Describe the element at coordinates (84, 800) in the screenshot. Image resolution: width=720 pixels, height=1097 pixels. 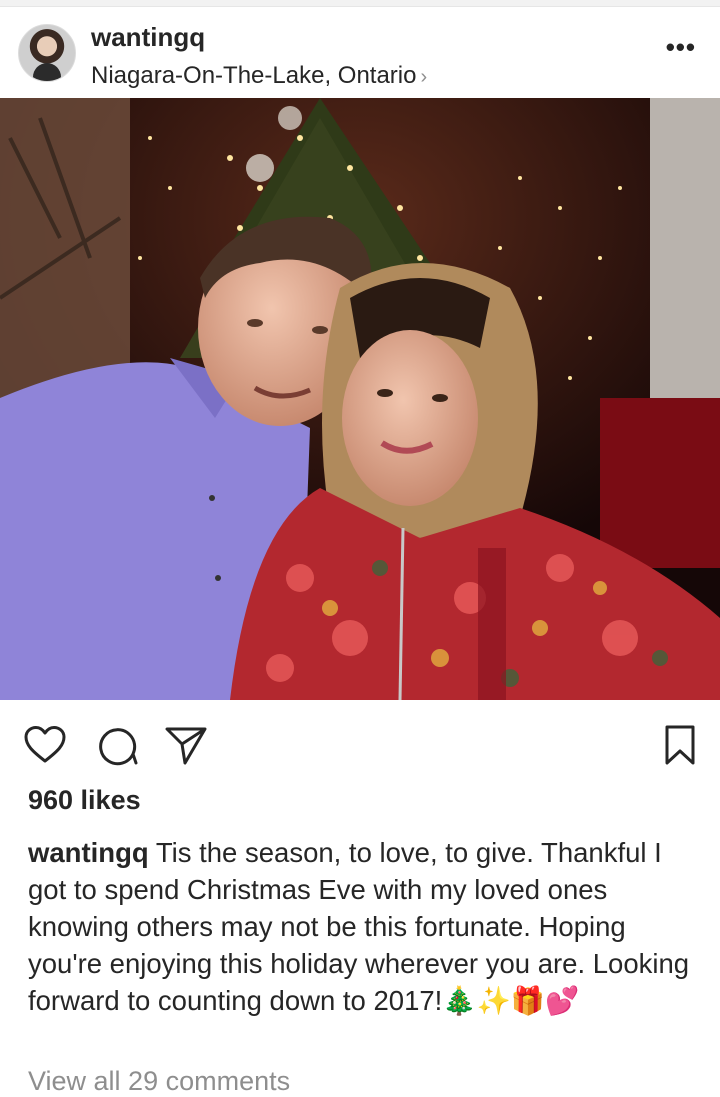
I see `likes-count: 960 likes` at that location.